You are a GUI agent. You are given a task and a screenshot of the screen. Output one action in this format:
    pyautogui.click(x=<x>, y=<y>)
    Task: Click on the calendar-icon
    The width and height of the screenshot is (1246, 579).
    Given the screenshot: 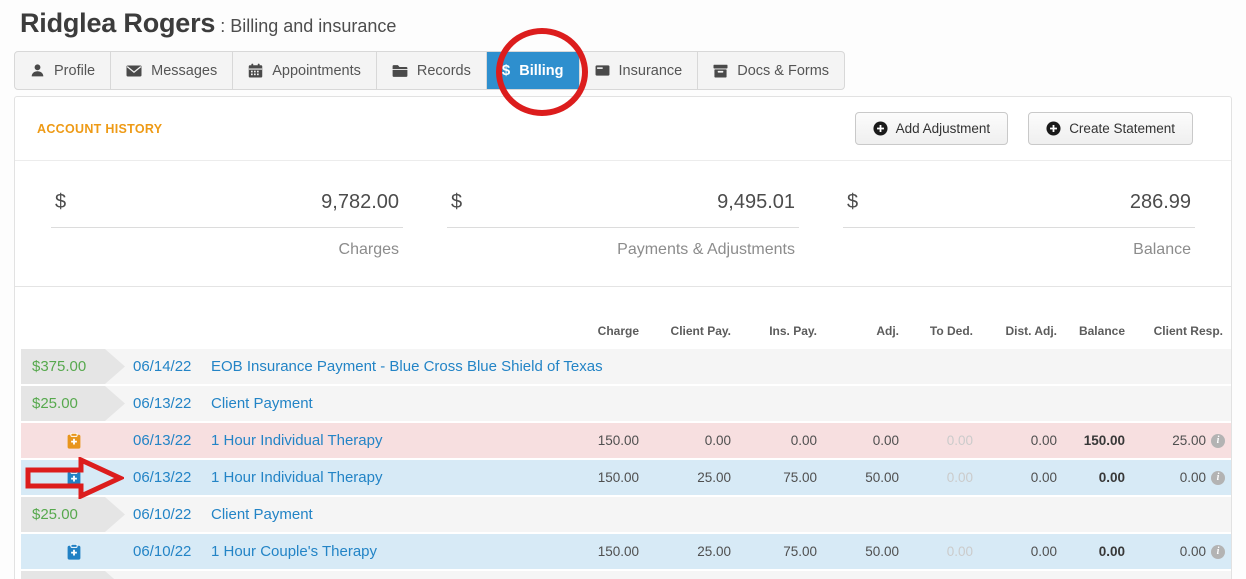 What is the action you would take?
    pyautogui.click(x=255, y=70)
    